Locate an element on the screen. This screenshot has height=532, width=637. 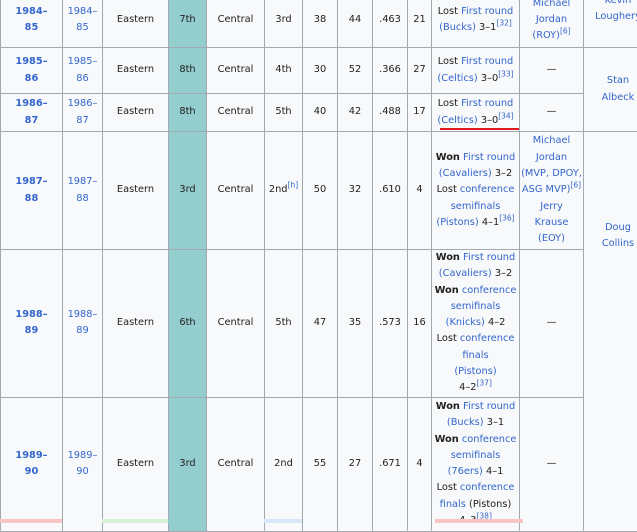
playoffs-cell: Lost First round(Bucks) 3–1[32] is located at coordinates (476, 24).